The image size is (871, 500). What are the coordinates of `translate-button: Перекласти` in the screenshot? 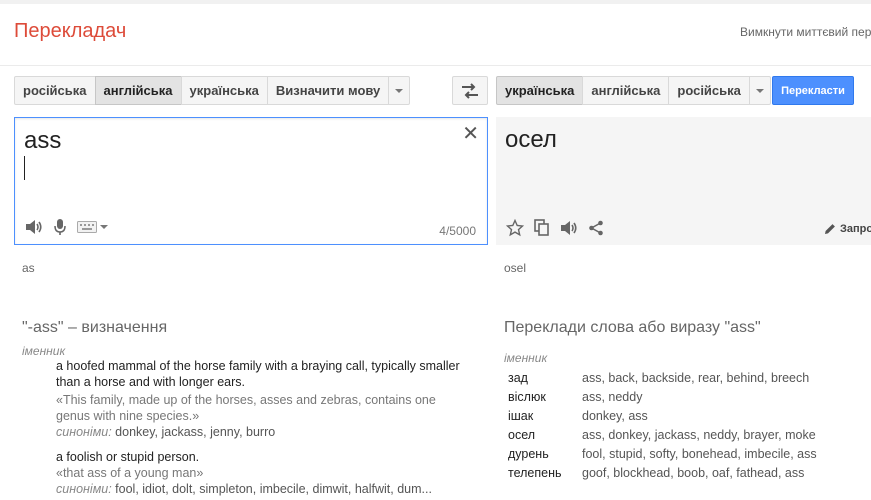 It's located at (813, 90).